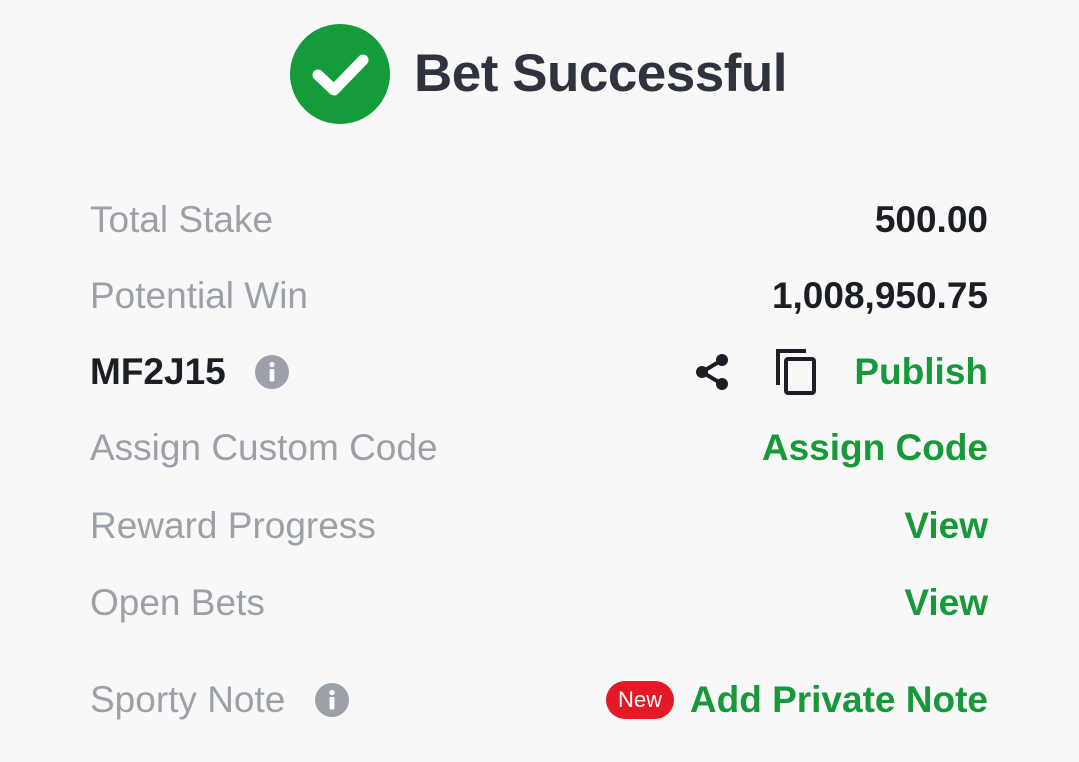 The height and width of the screenshot is (762, 1079). What do you see at coordinates (264, 447) in the screenshot?
I see `custom-code-label: Assign Custom Code` at bounding box center [264, 447].